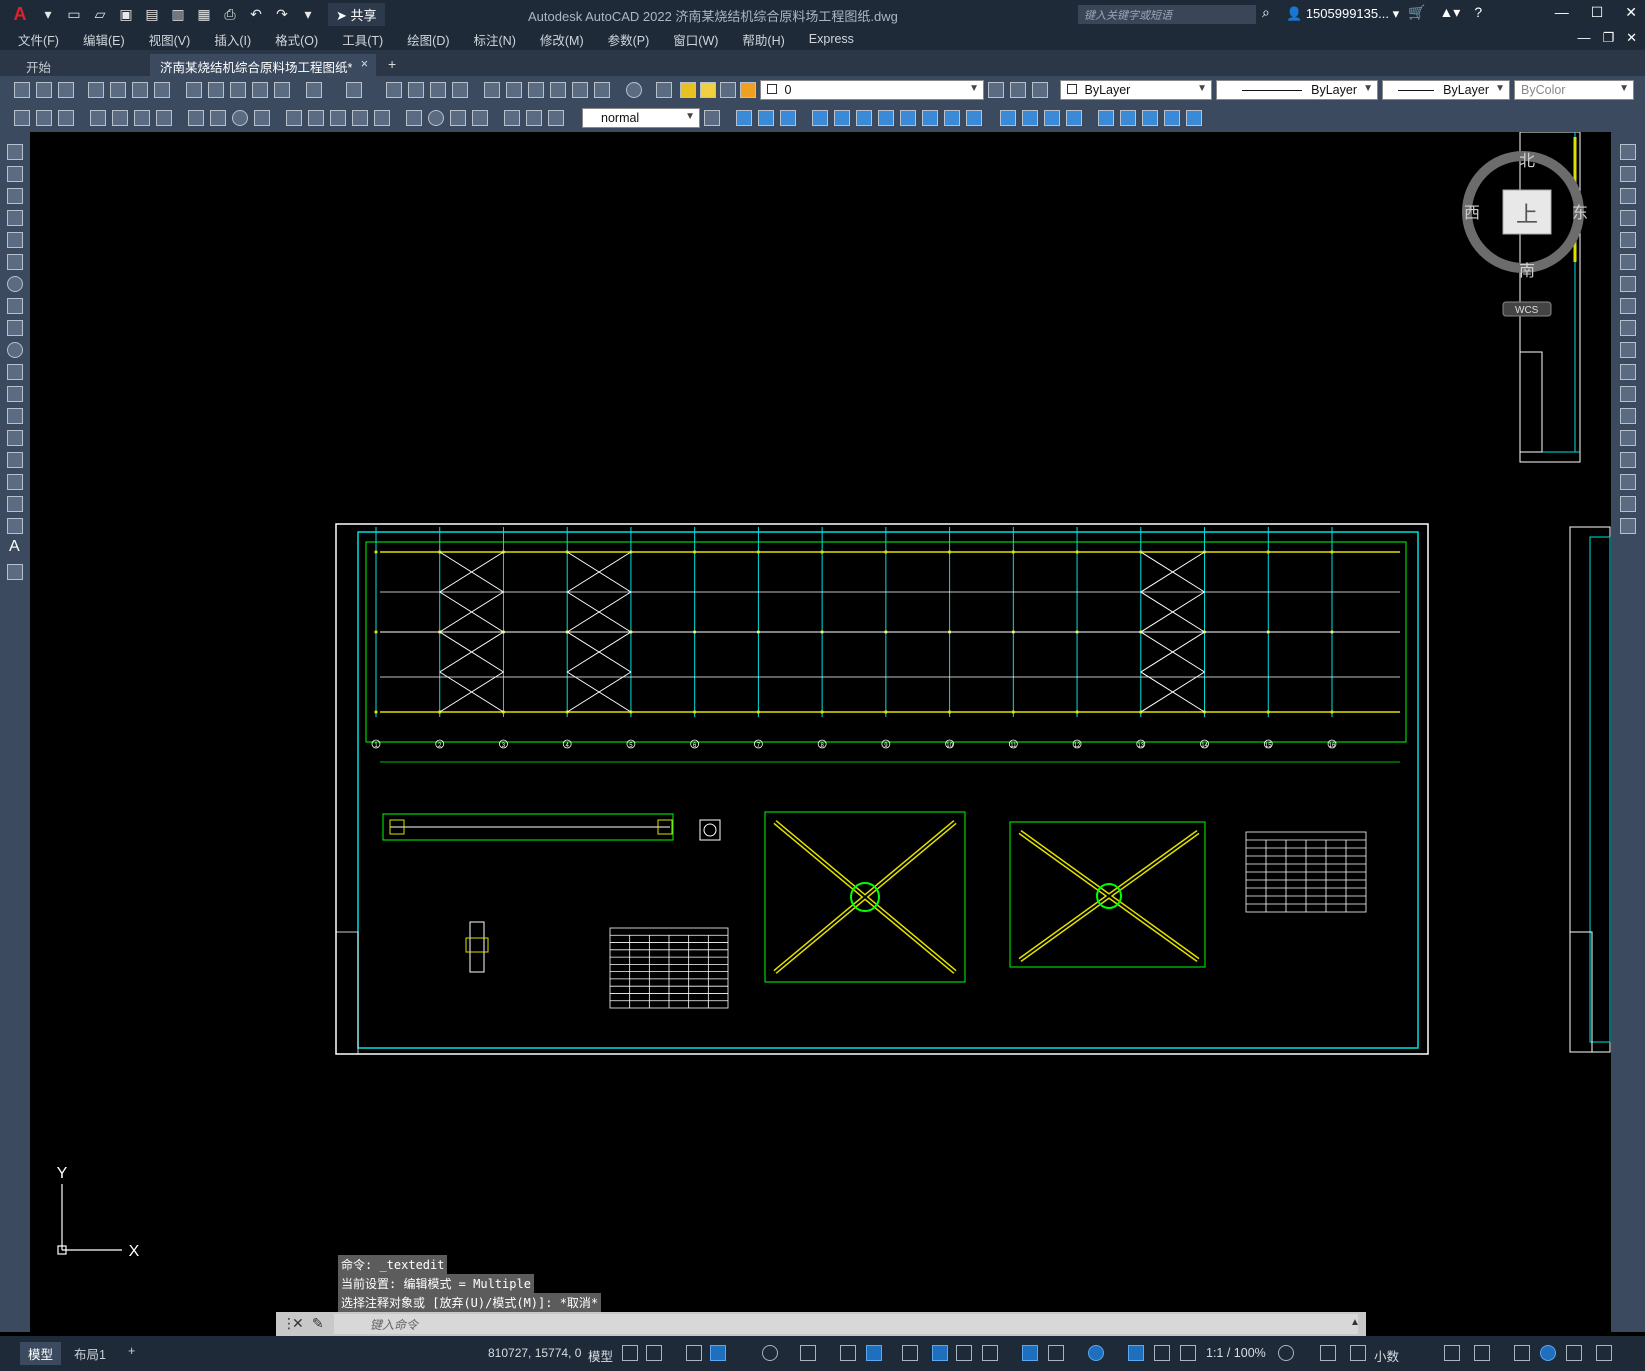 The width and height of the screenshot is (1645, 1371). Describe the element at coordinates (1286, 1353) in the screenshot. I see `workspace-gear-icon` at that location.